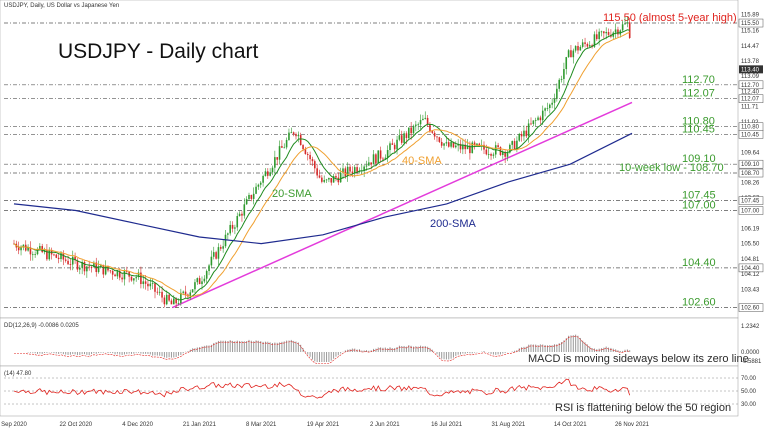 This screenshot has height=438, width=765. What do you see at coordinates (750, 260) in the screenshot?
I see `price-tick: 104.81` at bounding box center [750, 260].